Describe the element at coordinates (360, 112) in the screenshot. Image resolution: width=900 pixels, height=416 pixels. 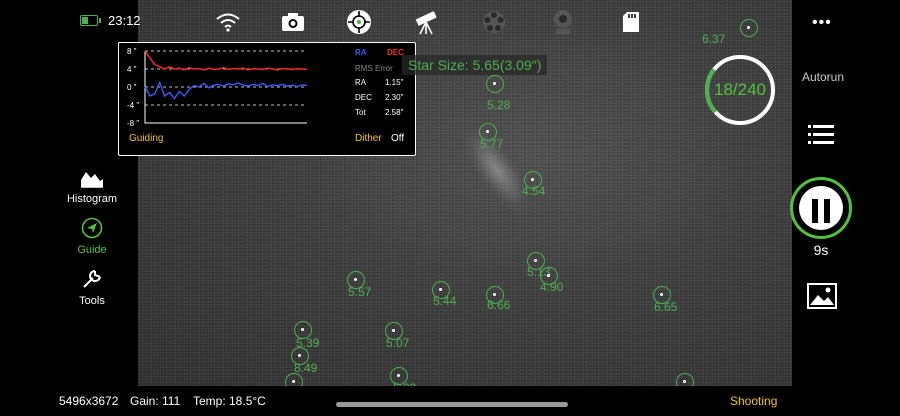
I see `tot-label: Tot` at that location.